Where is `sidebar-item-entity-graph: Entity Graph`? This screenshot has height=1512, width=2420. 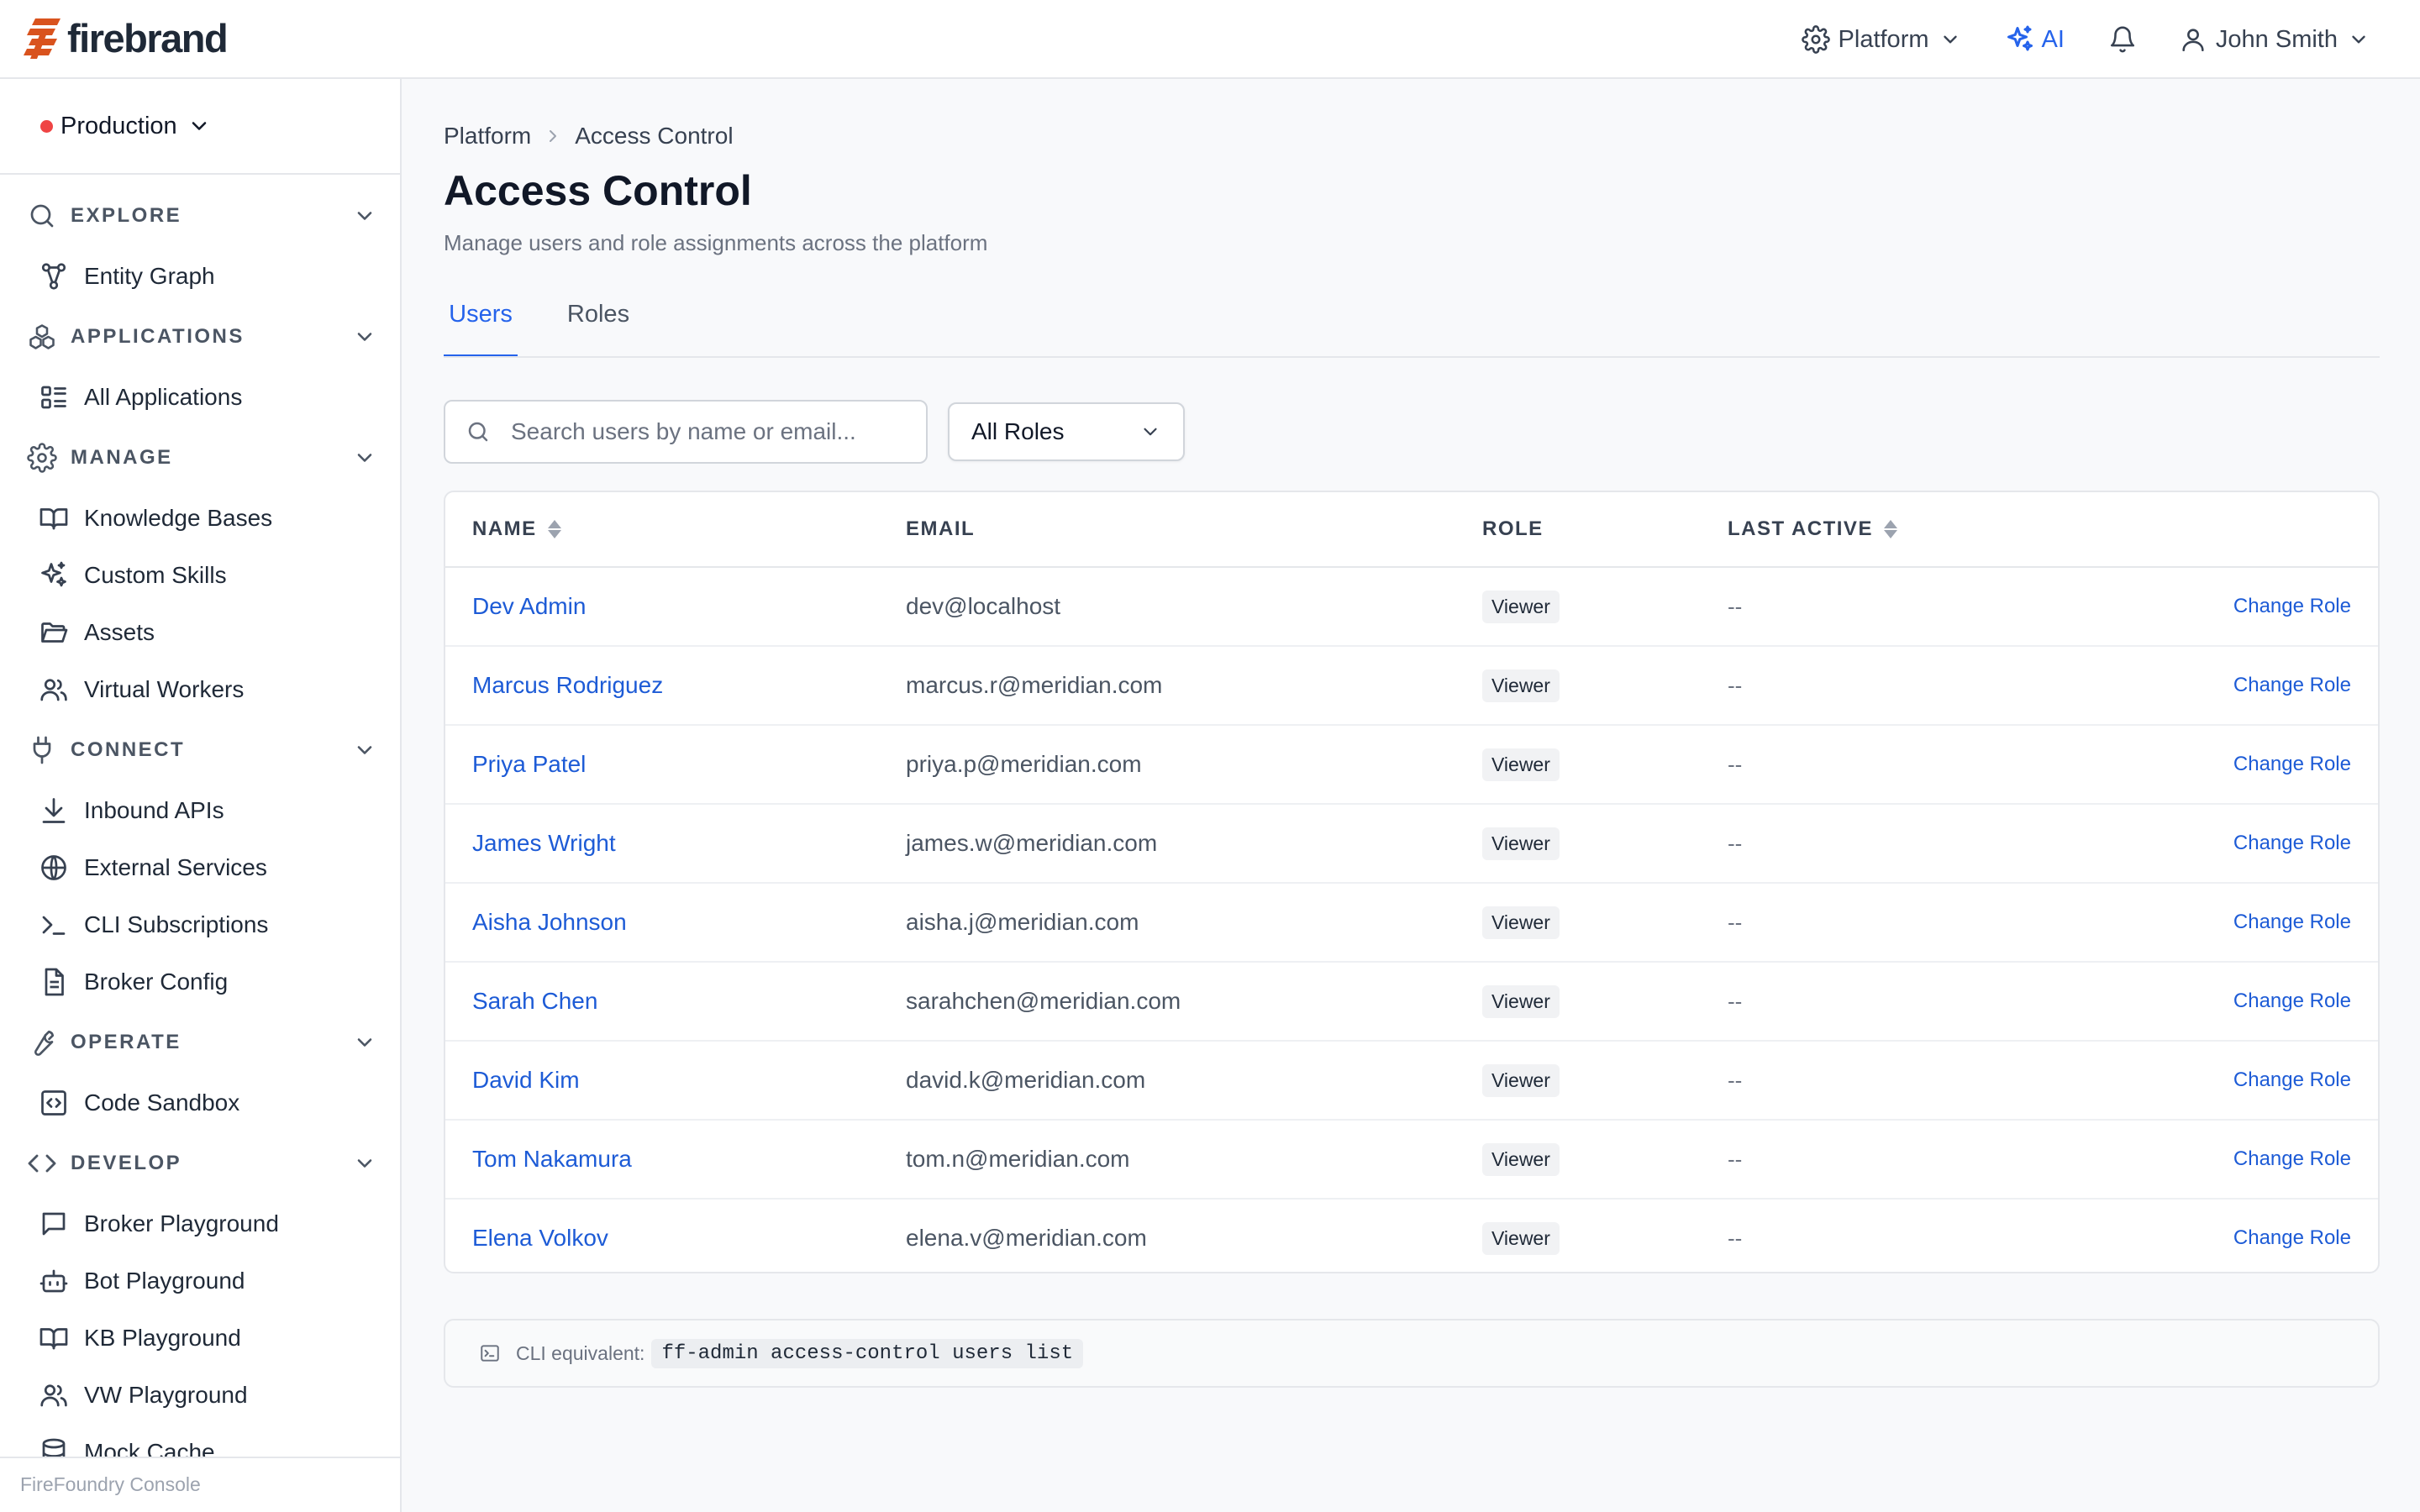 sidebar-item-entity-graph: Entity Graph is located at coordinates (207, 276).